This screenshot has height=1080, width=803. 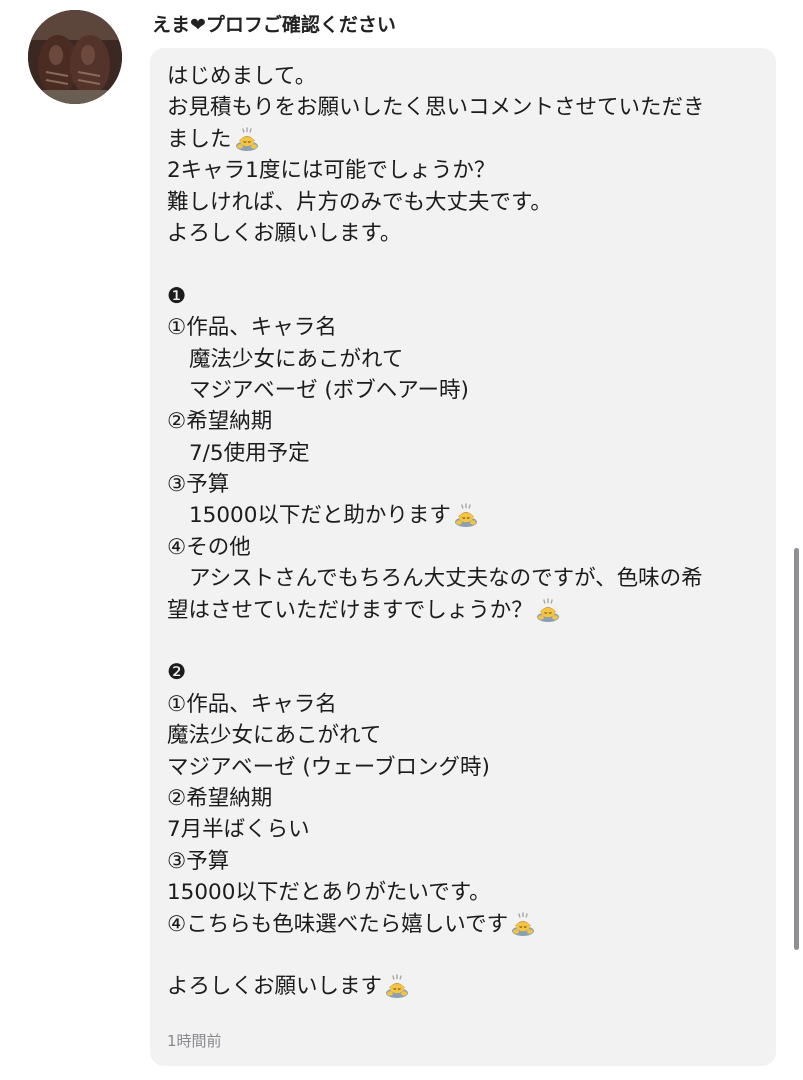 I want to click on message-text: ました, so click(x=199, y=139).